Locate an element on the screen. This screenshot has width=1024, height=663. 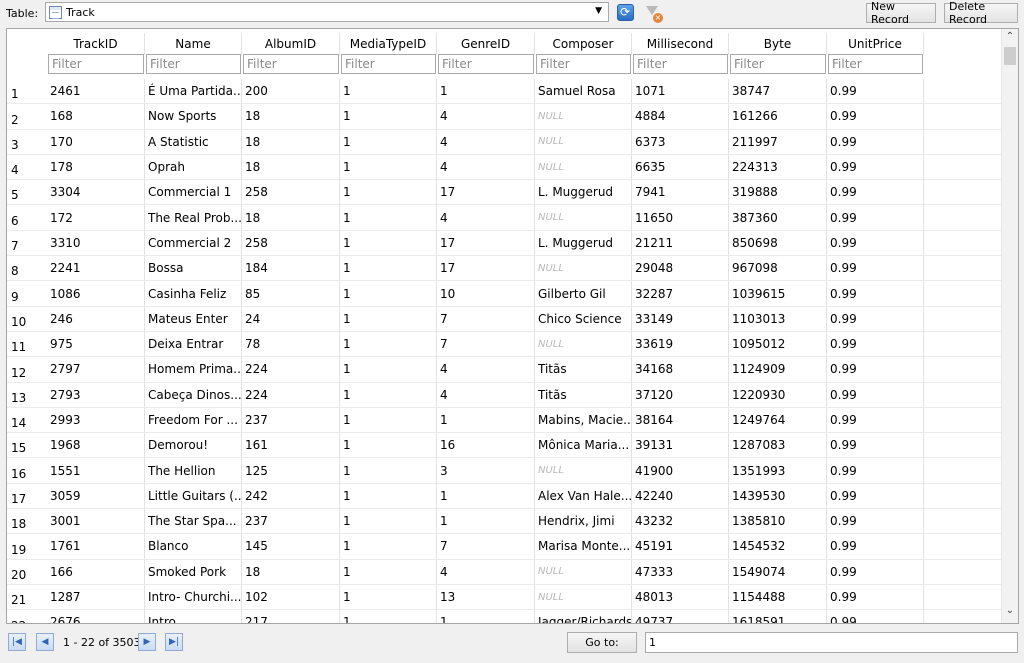
cell-genreid: 16 is located at coordinates (486, 445).